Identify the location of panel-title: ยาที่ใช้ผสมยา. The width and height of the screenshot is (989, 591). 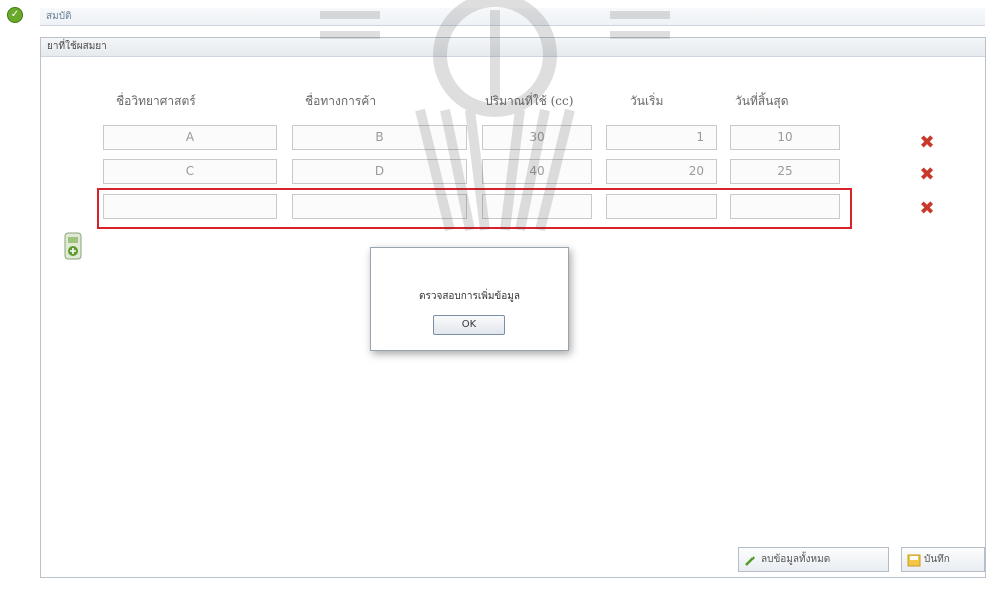
(513, 47).